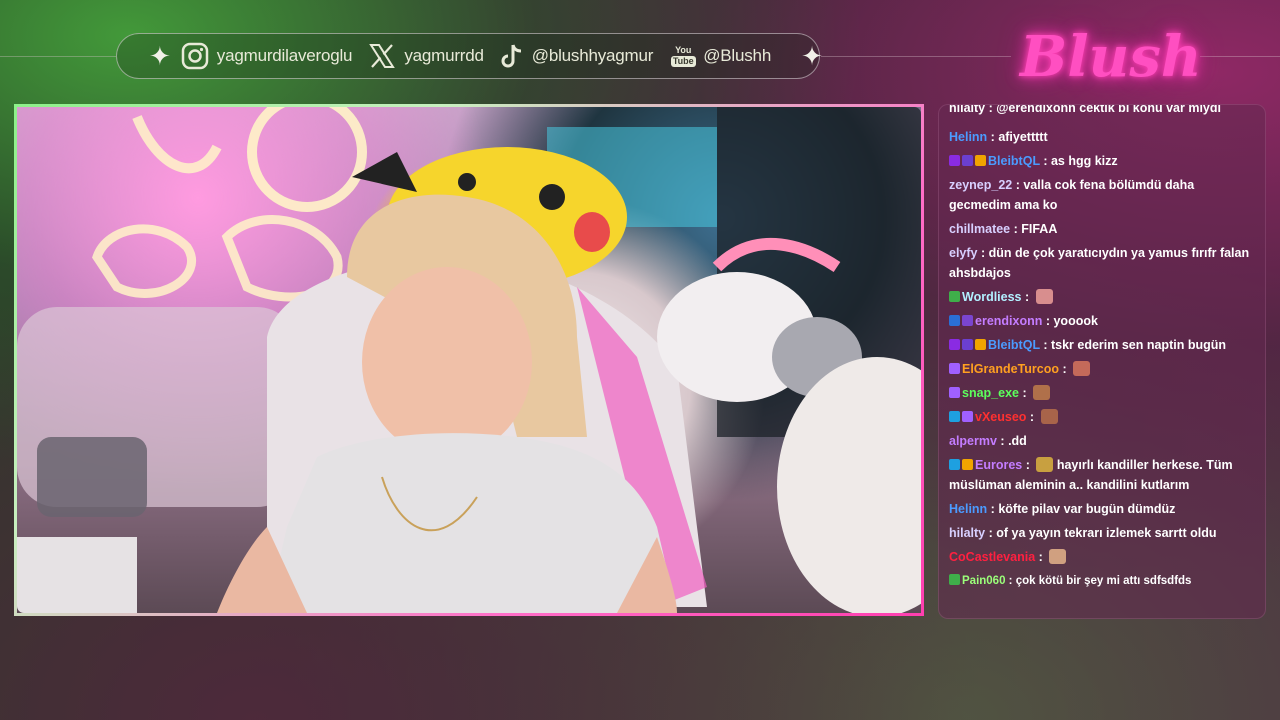  I want to click on chat-username: elyfy, so click(963, 253).